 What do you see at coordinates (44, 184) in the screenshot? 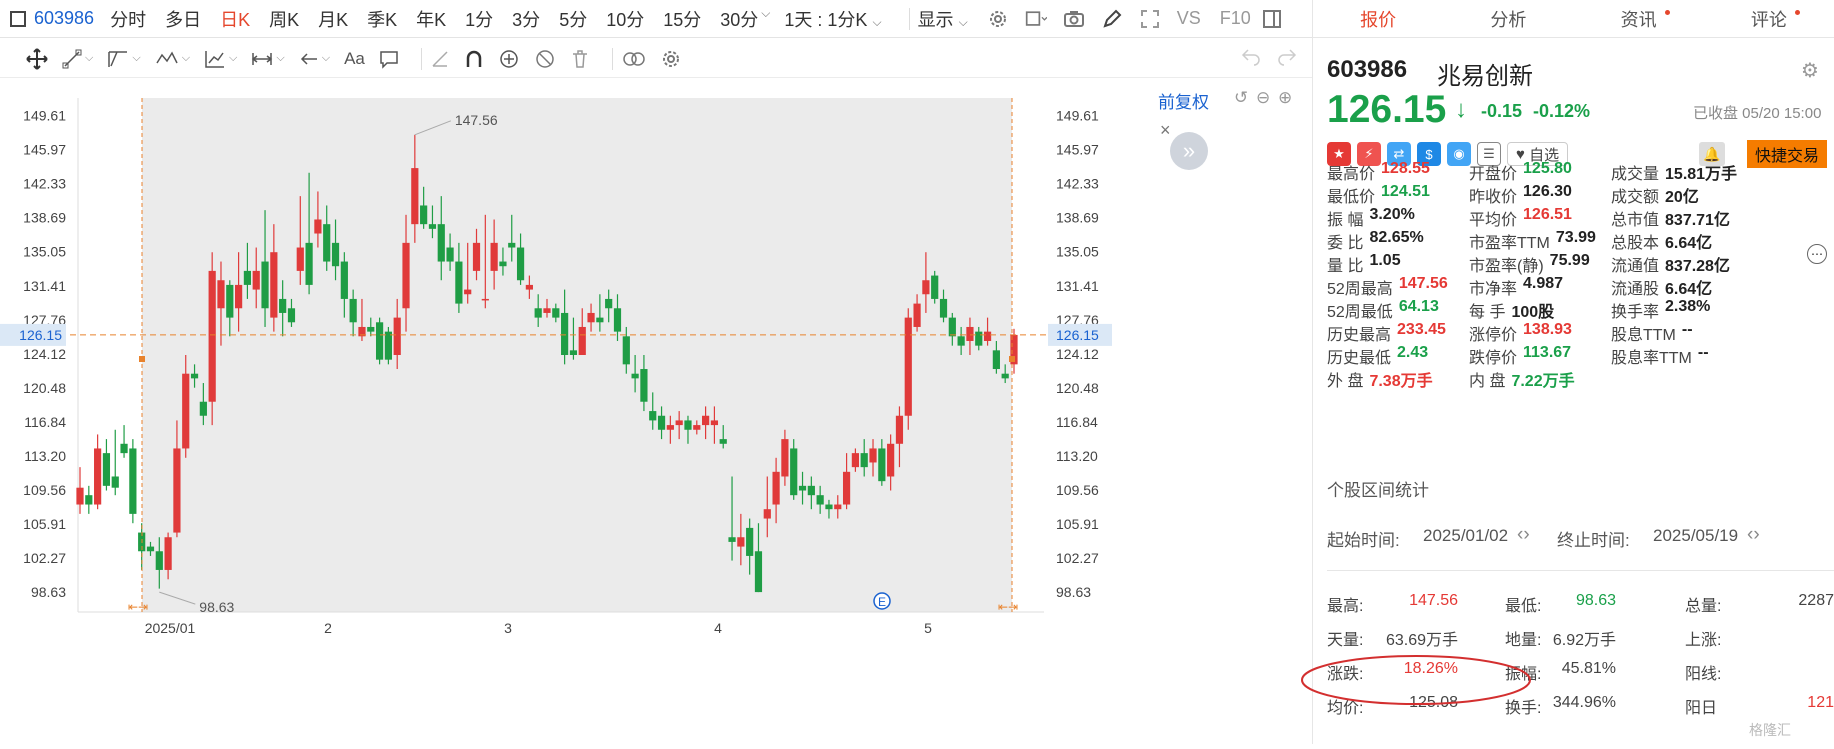
I see `price-tick-left: 142.33` at bounding box center [44, 184].